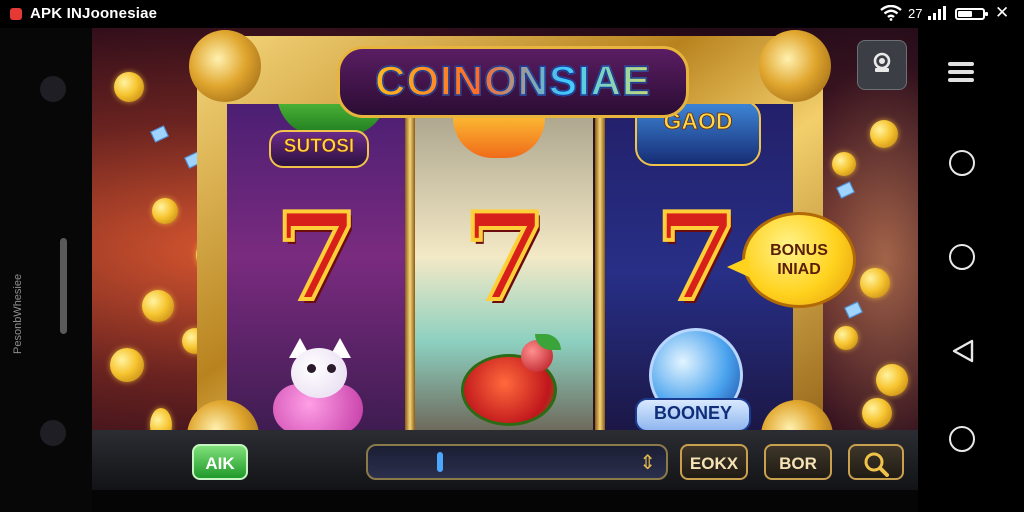 The height and width of the screenshot is (512, 1024). I want to click on reel-2: 7, so click(504, 274).